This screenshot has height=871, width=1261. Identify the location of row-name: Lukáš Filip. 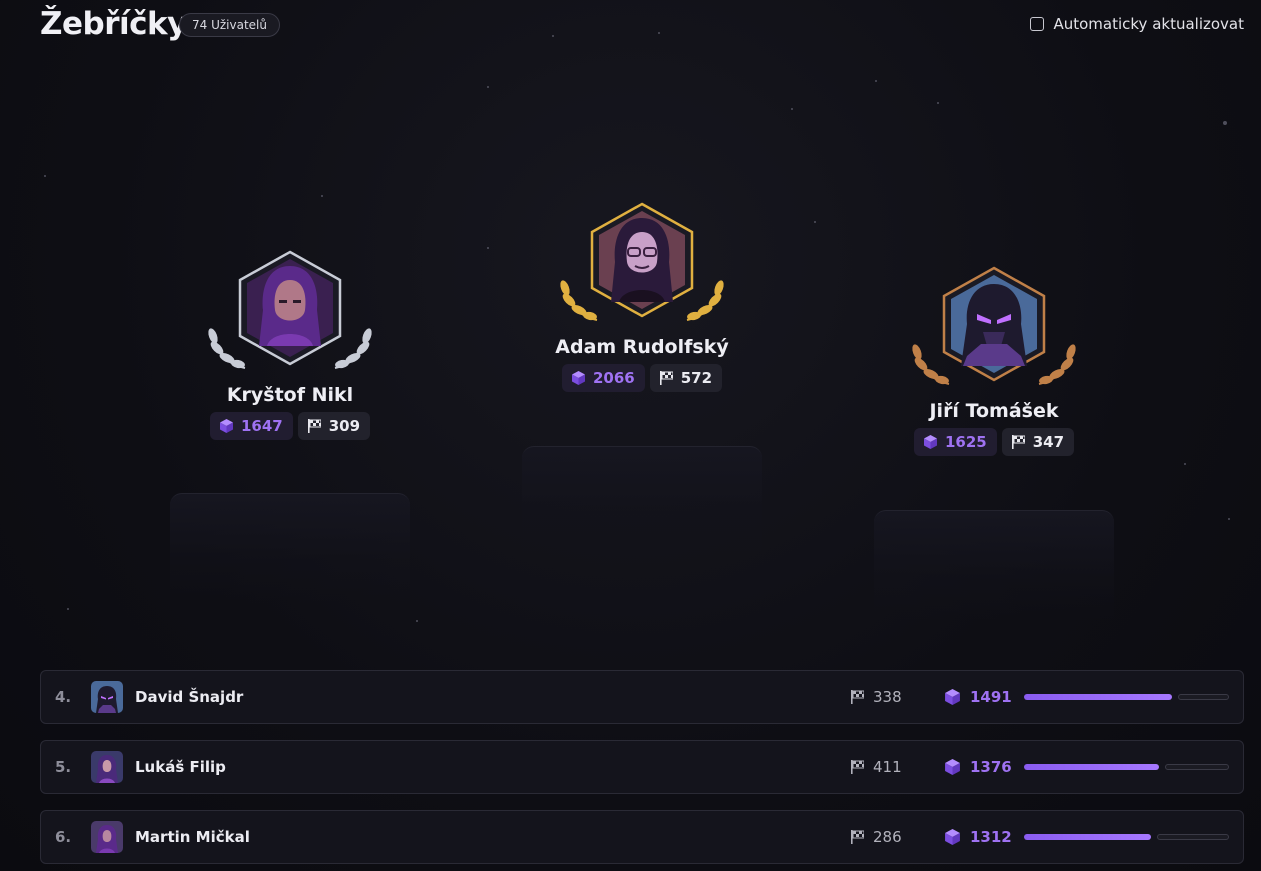
(180, 767).